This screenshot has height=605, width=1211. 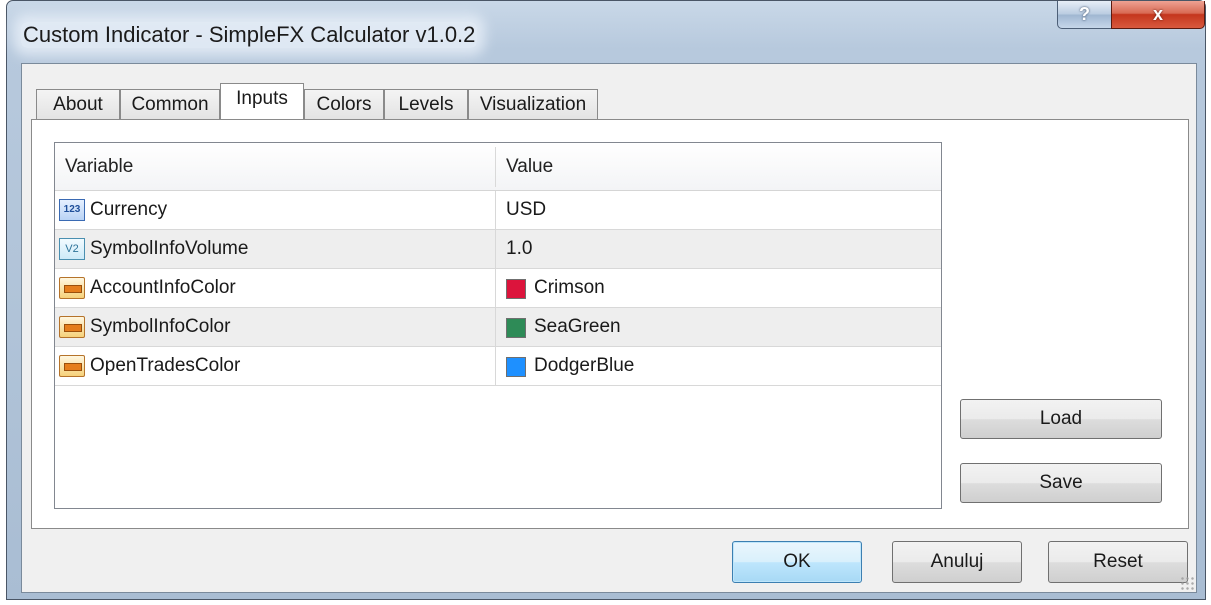 What do you see at coordinates (519, 248) in the screenshot?
I see `variable-value: 1.0` at bounding box center [519, 248].